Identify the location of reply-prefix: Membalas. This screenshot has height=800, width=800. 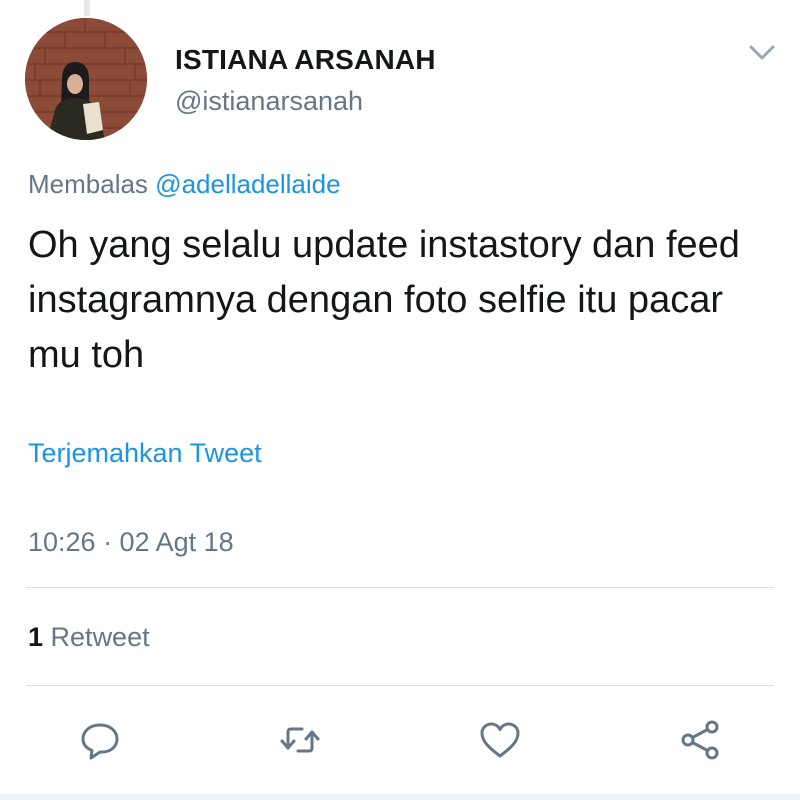
(88, 184).